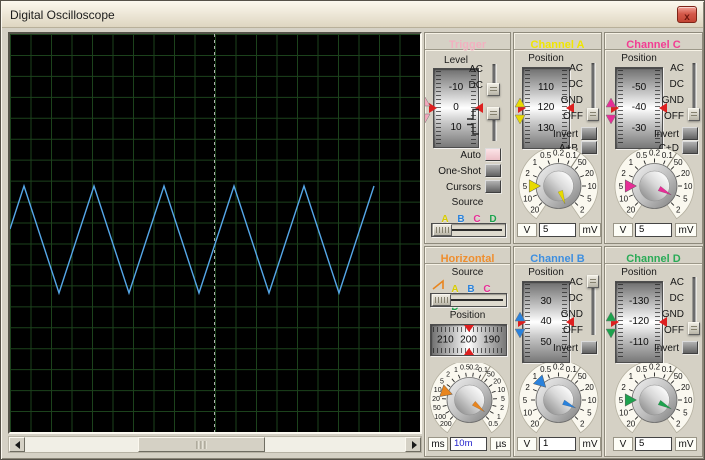 This screenshot has height=460, width=705. I want to click on red-pointer-bottom-icon, so click(468, 351).